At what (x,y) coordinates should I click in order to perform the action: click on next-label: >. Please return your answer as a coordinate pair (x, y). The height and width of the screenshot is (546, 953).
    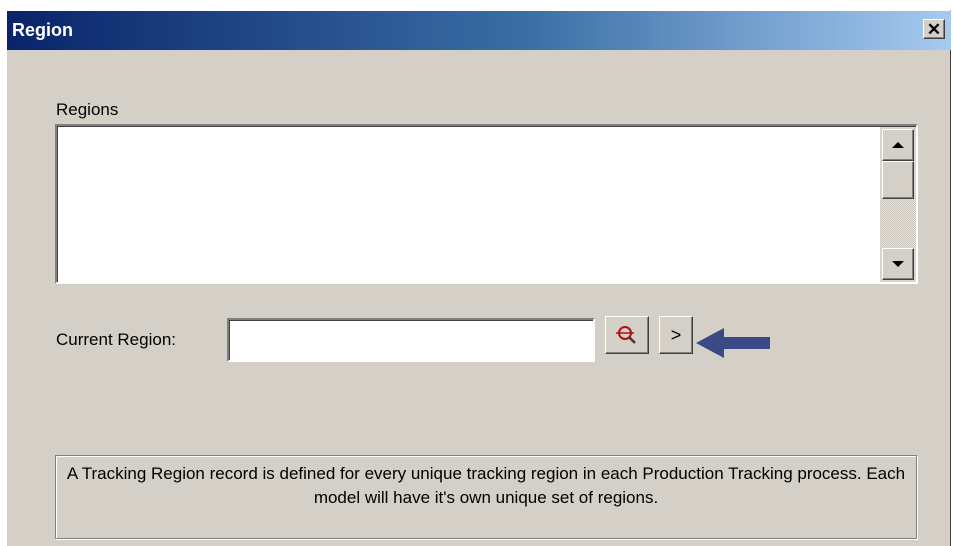
    Looking at the image, I should click on (676, 334).